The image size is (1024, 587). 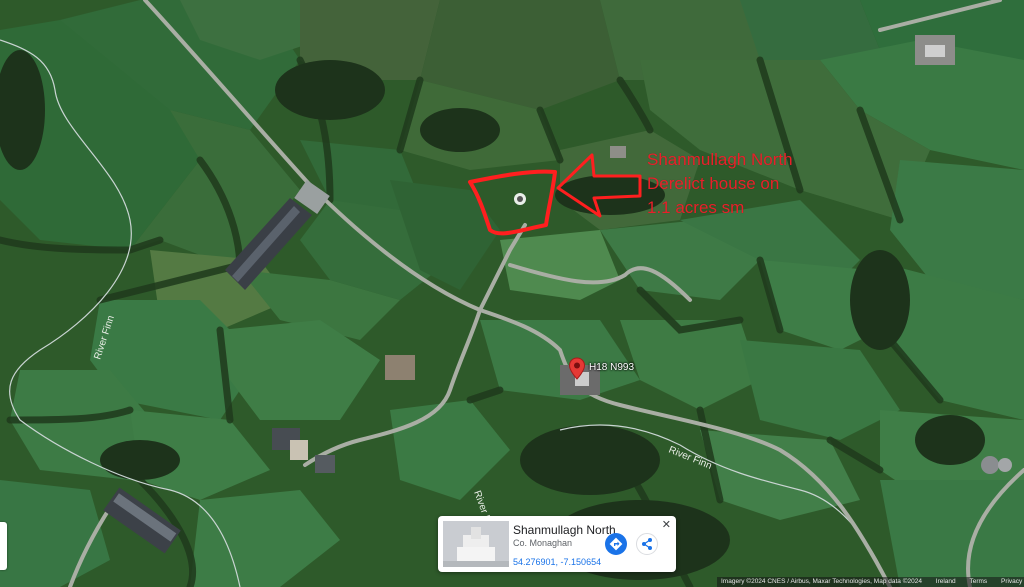 I want to click on directions-button, so click(x=616, y=544).